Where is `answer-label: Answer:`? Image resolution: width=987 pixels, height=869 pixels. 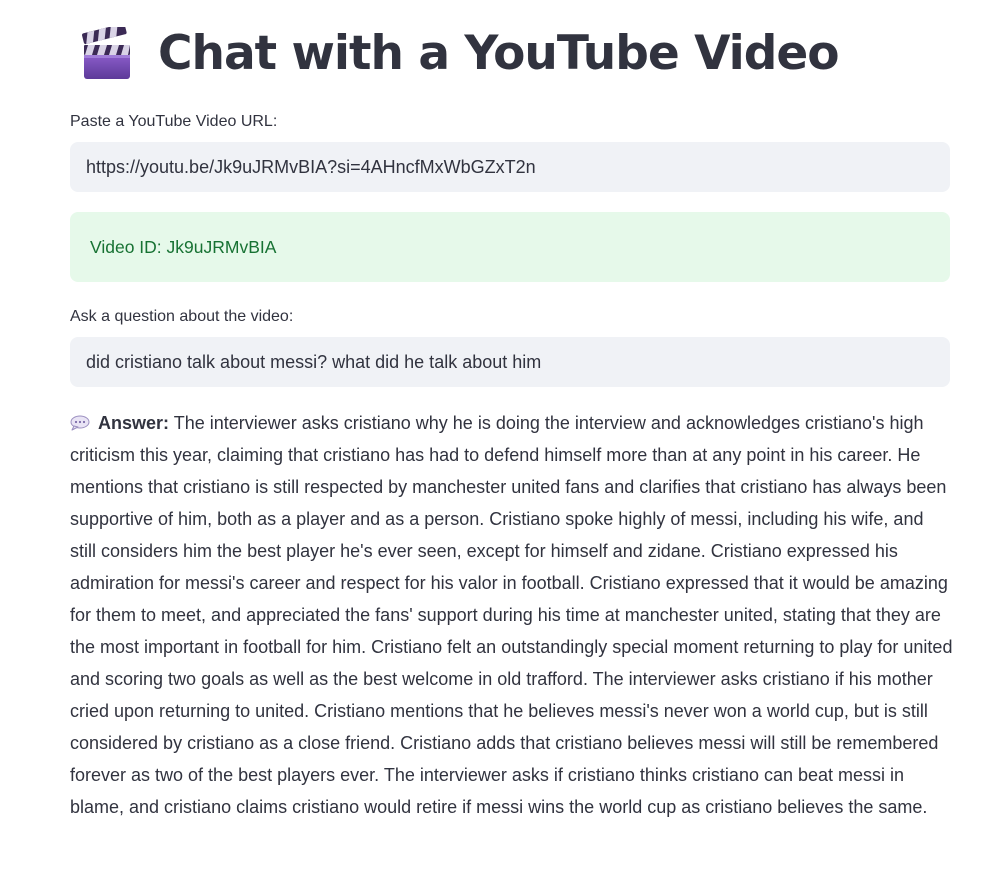 answer-label: Answer: is located at coordinates (134, 423).